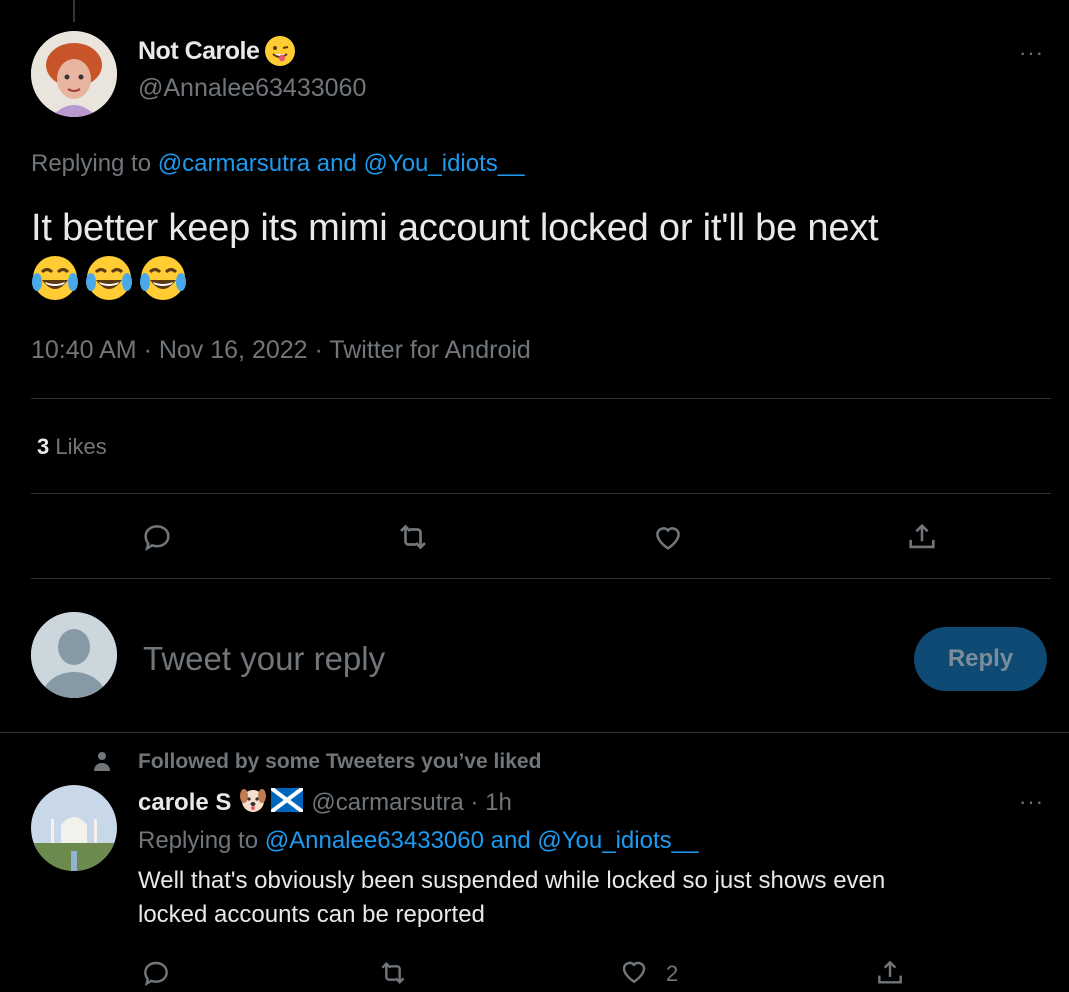 Image resolution: width=1069 pixels, height=992 pixels. I want to click on likes-count: 3 Likes, so click(72, 447).